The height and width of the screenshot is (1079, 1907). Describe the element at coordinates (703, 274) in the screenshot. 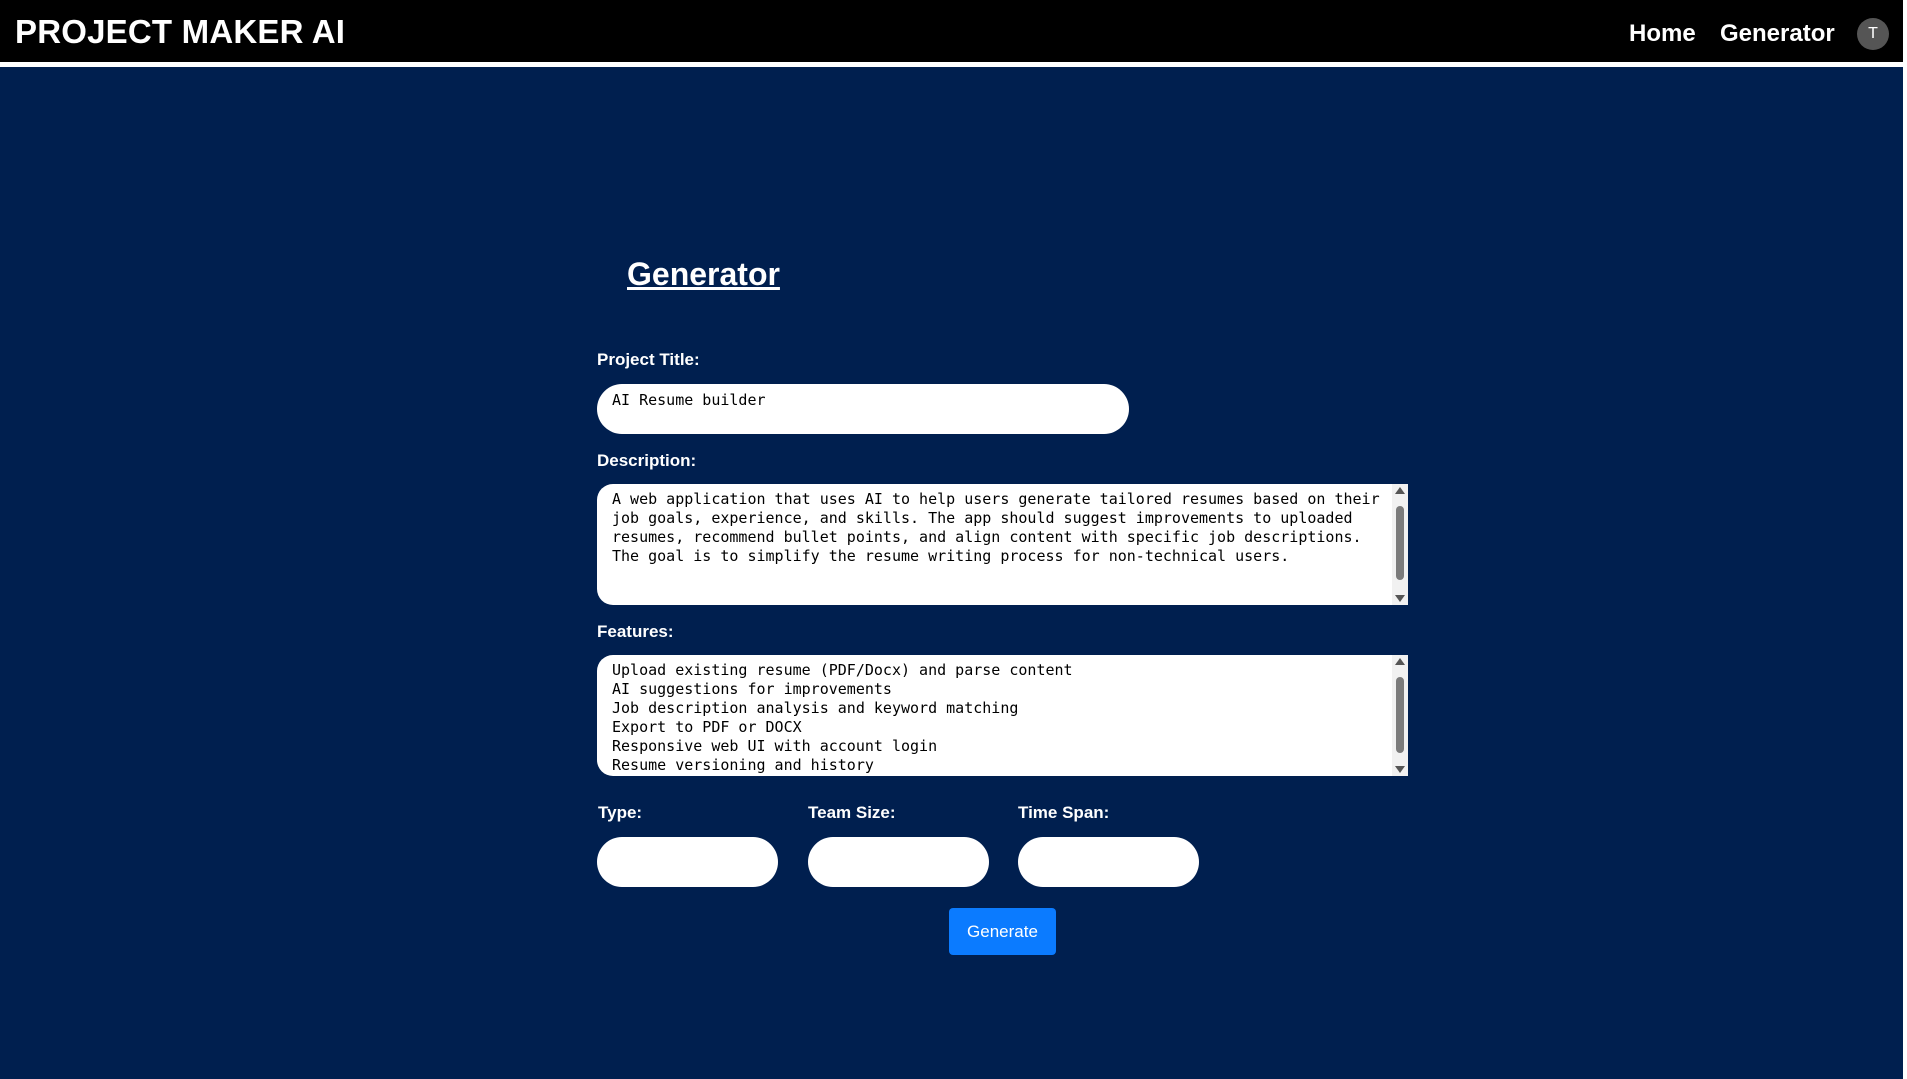

I see `page-title: Generator` at that location.